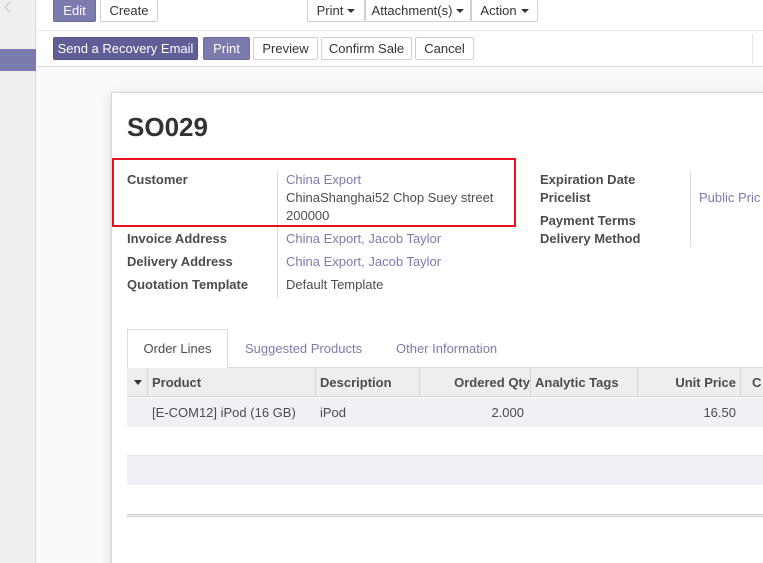 Image resolution: width=763 pixels, height=563 pixels. What do you see at coordinates (498, 10) in the screenshot?
I see `action-menu-label: Action` at bounding box center [498, 10].